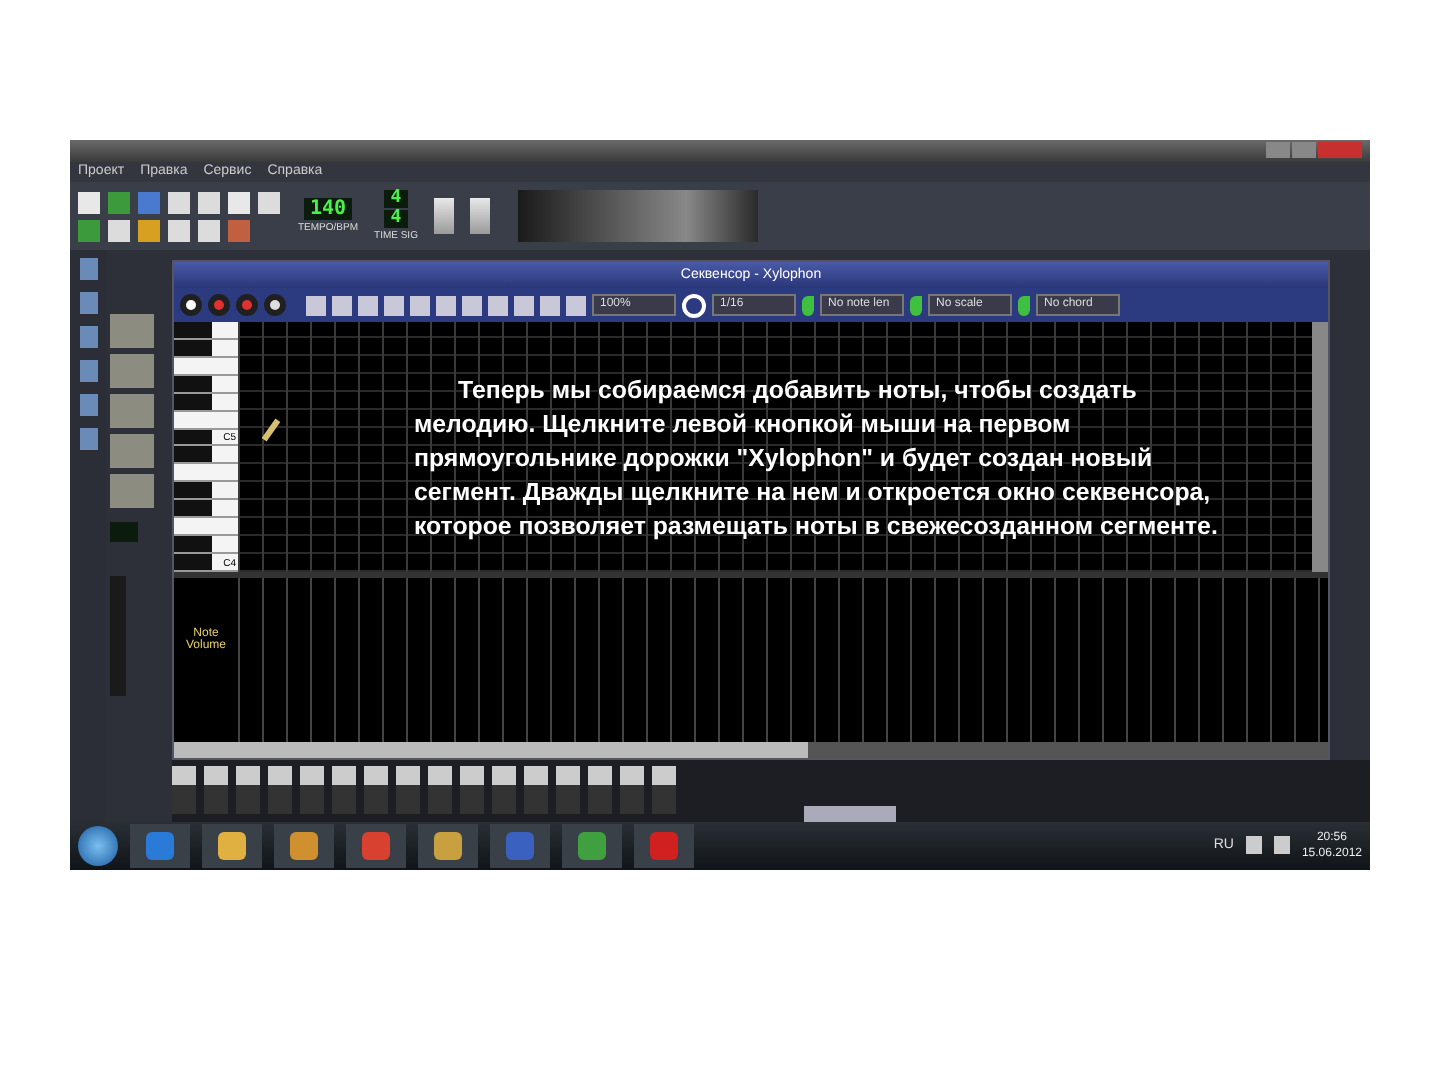 This screenshot has width=1440, height=1080. What do you see at coordinates (328, 209) in the screenshot?
I see `tempo-display: 140` at bounding box center [328, 209].